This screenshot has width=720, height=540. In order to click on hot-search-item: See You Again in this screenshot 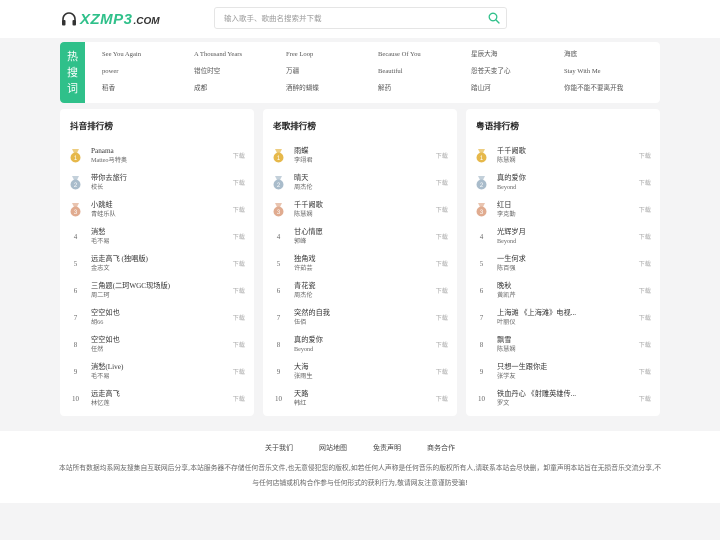, I will do `click(148, 57)`.